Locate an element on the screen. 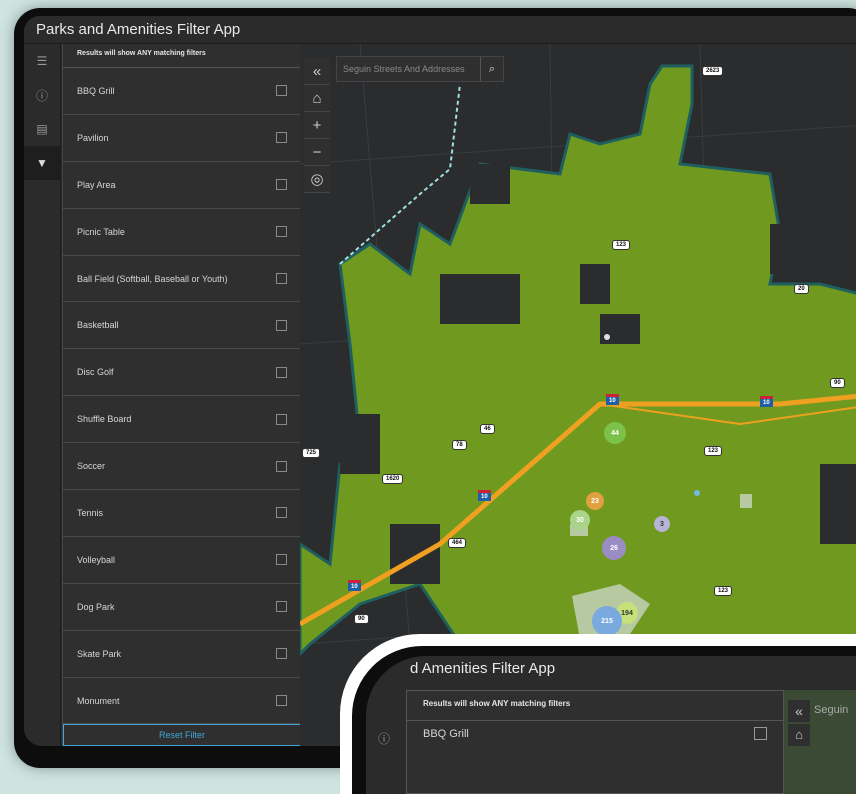 The width and height of the screenshot is (856, 794). road-shield: 78 is located at coordinates (459, 445).